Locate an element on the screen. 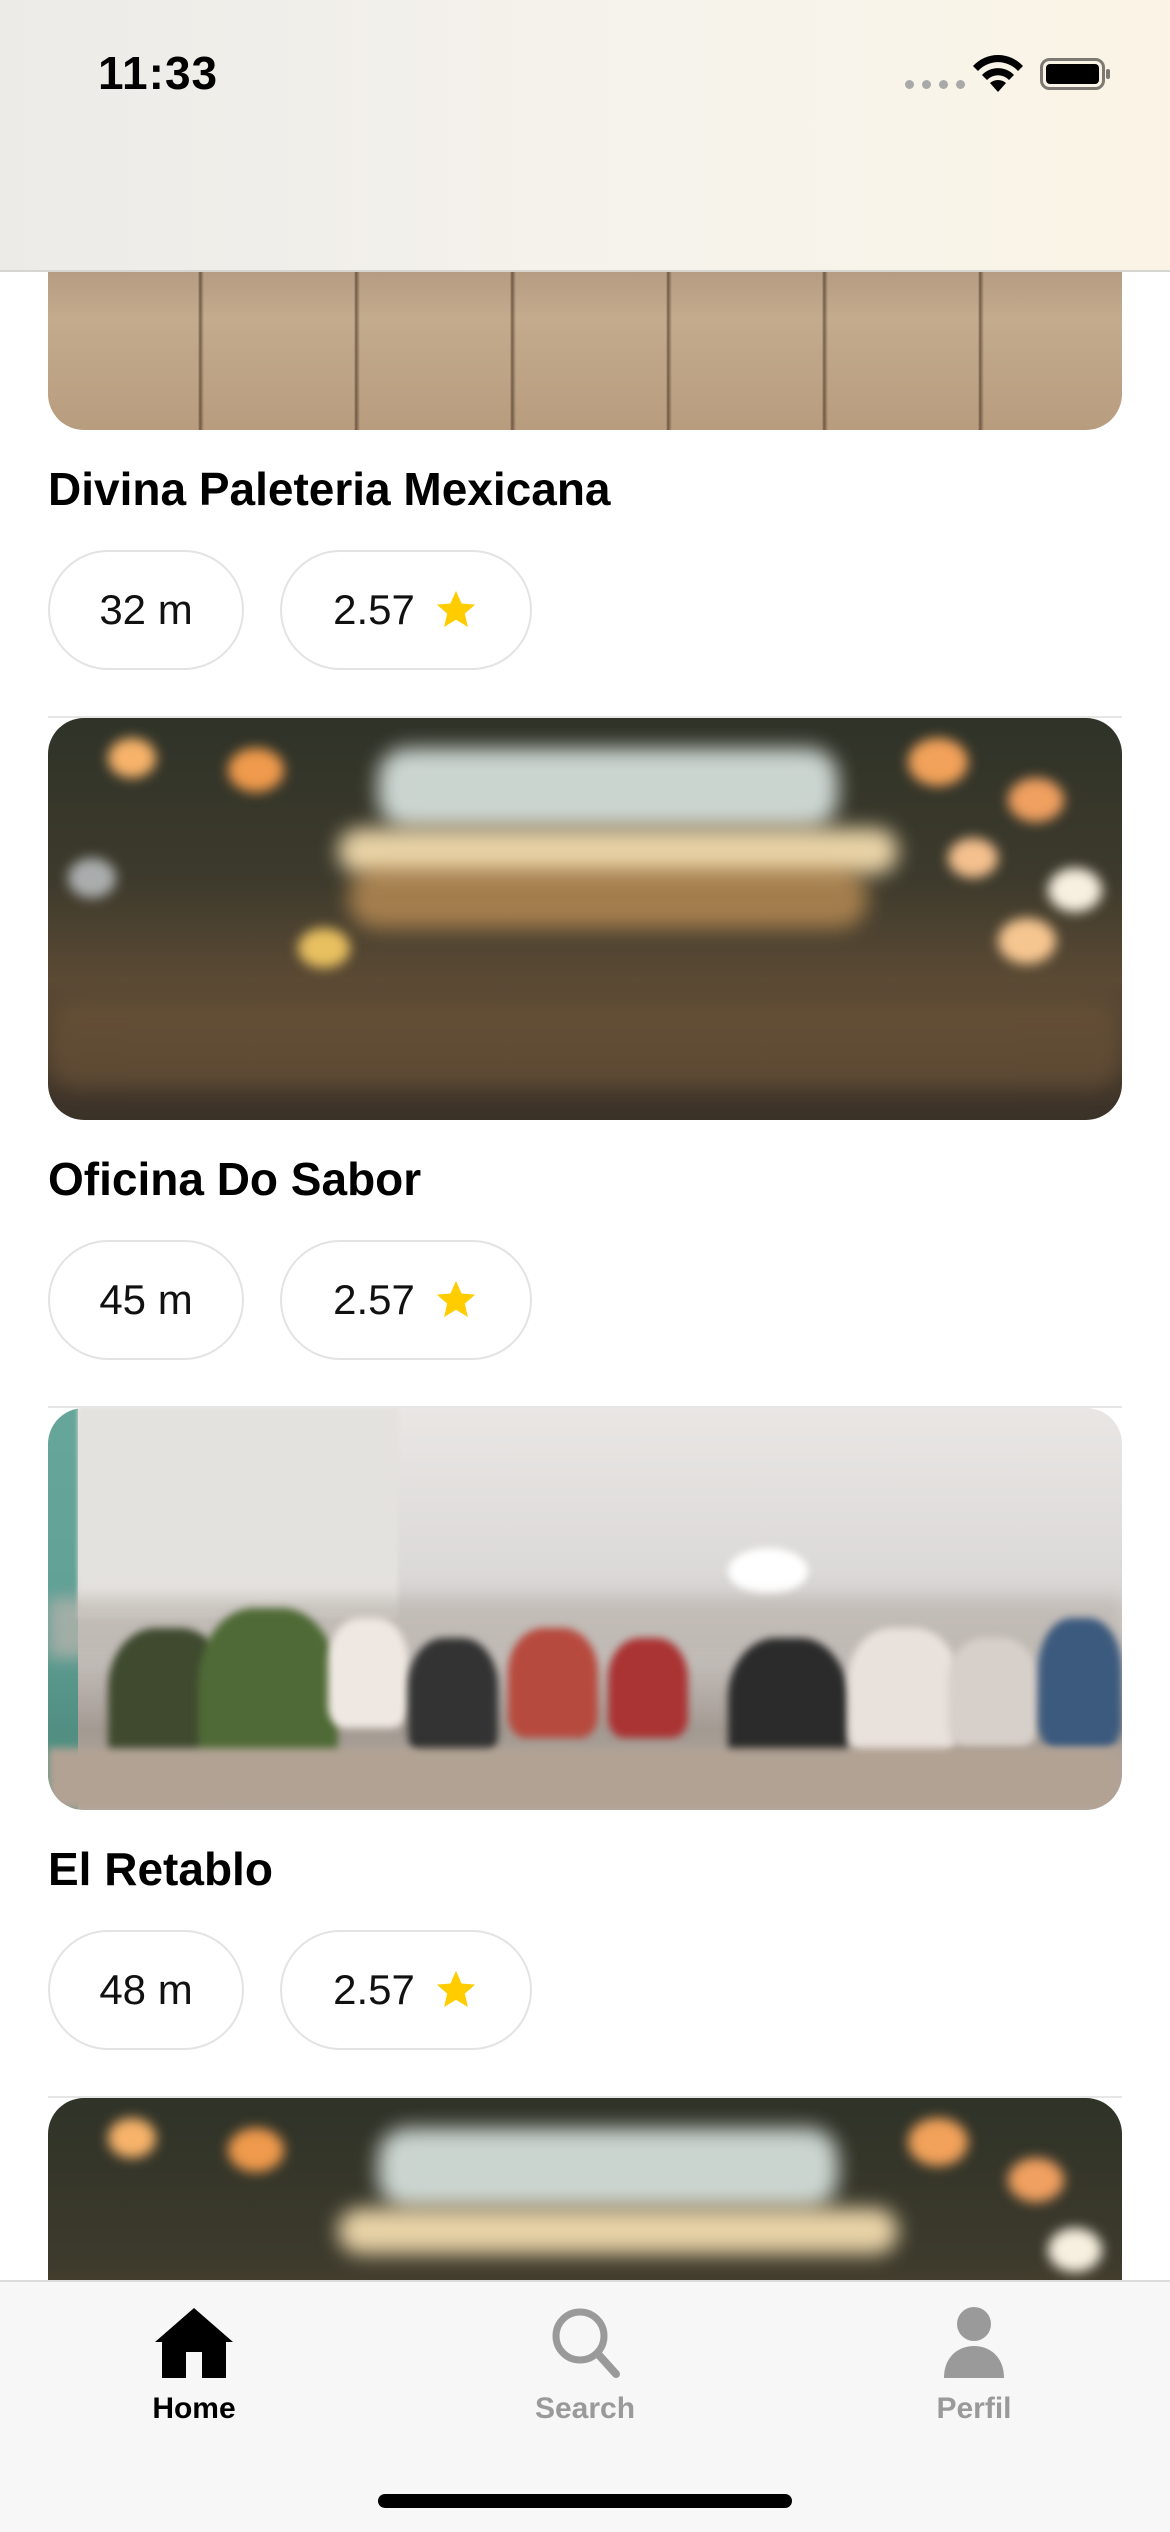 The width and height of the screenshot is (1170, 2532). home-icon is located at coordinates (194, 2343).